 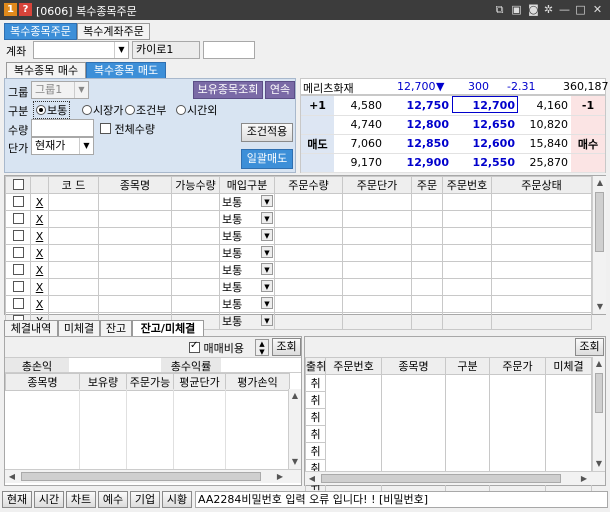 What do you see at coordinates (485, 144) in the screenshot?
I see `bid-price: 12,600` at bounding box center [485, 144].